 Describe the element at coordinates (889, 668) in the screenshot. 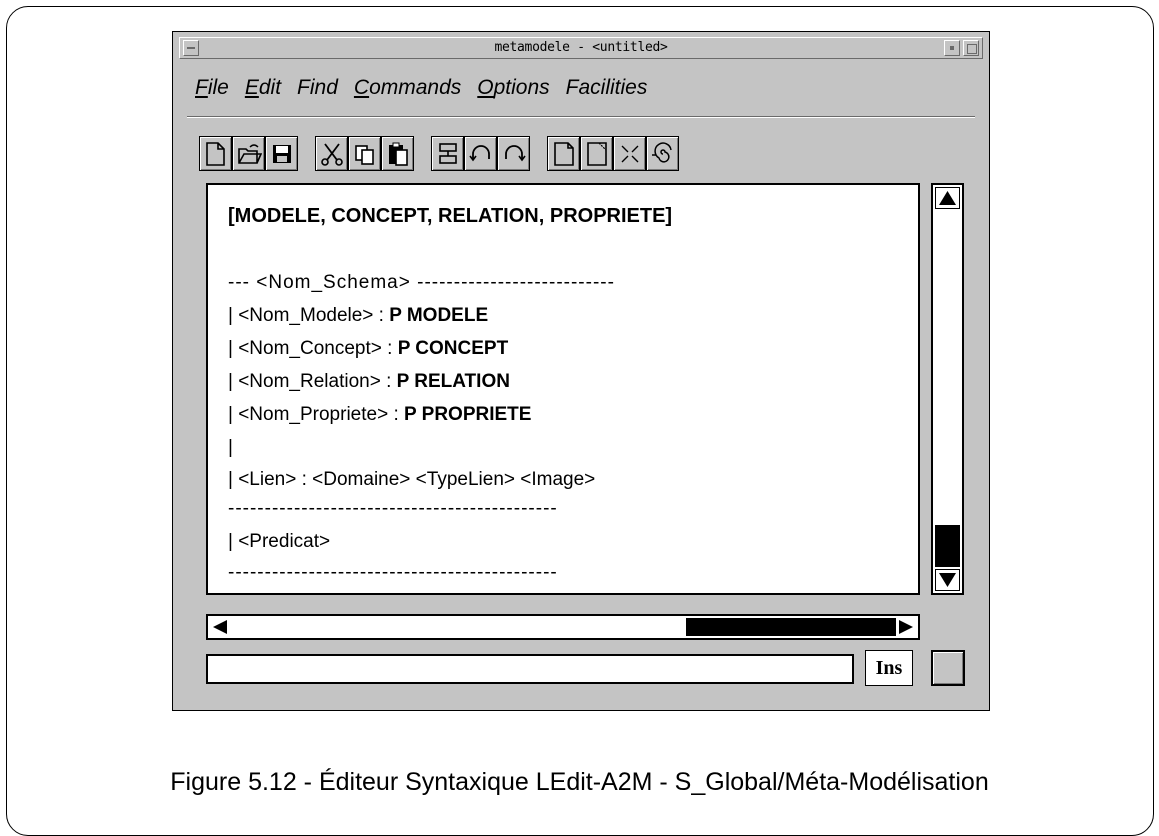

I see `insert-mode-indicator: Ins` at that location.